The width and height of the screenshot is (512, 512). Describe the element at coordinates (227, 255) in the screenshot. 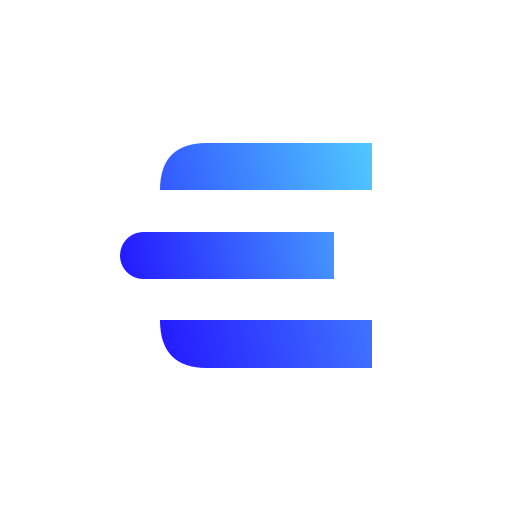

I see `logo-middle-bar` at that location.